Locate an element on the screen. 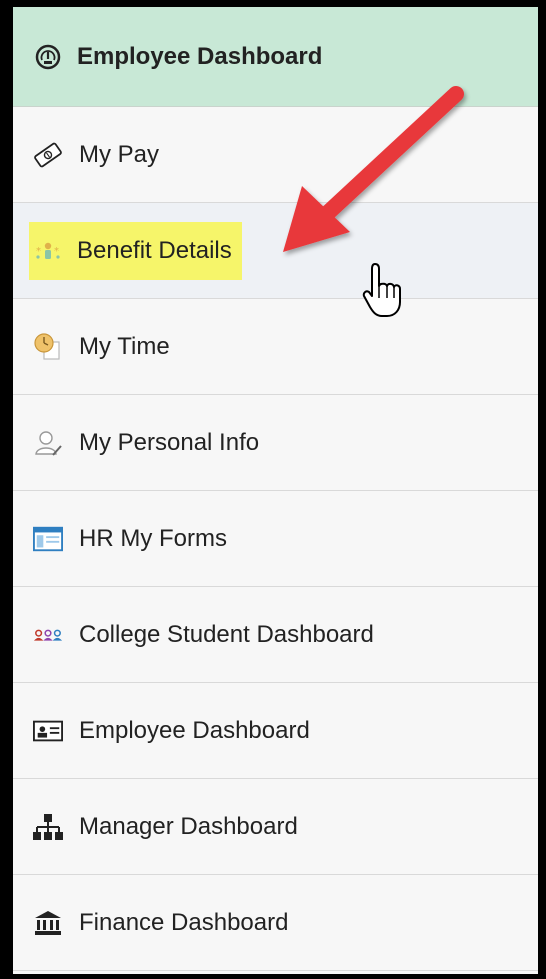 The height and width of the screenshot is (979, 546). menu-item-my-time: My Time is located at coordinates (279, 347).